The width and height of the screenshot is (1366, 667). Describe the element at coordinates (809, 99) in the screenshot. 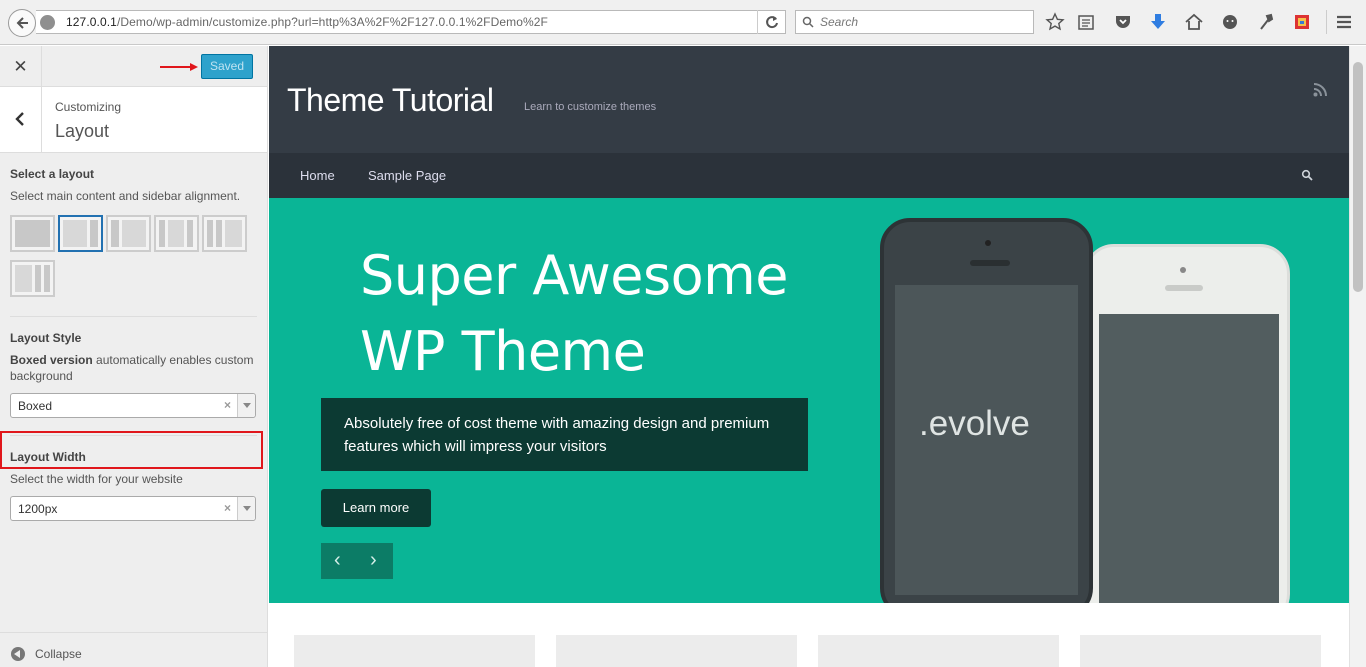

I see `site-header: Theme Tutorial Learn to customize themes` at that location.